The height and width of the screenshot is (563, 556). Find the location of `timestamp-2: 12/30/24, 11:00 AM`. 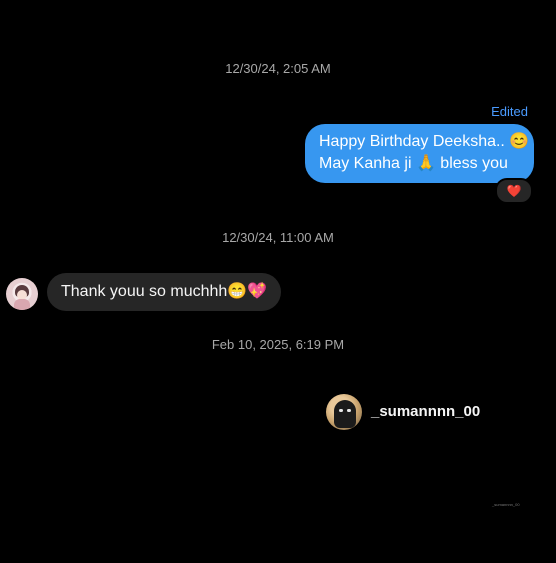

timestamp-2: 12/30/24, 11:00 AM is located at coordinates (278, 237).